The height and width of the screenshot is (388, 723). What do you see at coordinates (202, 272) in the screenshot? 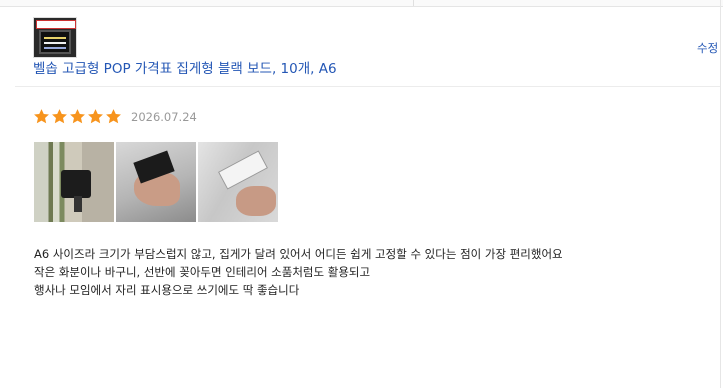
I see `review-line: 작은 화분이나 바구니, 선반에 꽂아두면 인테리어 소품처럼도 활용되고` at bounding box center [202, 272].